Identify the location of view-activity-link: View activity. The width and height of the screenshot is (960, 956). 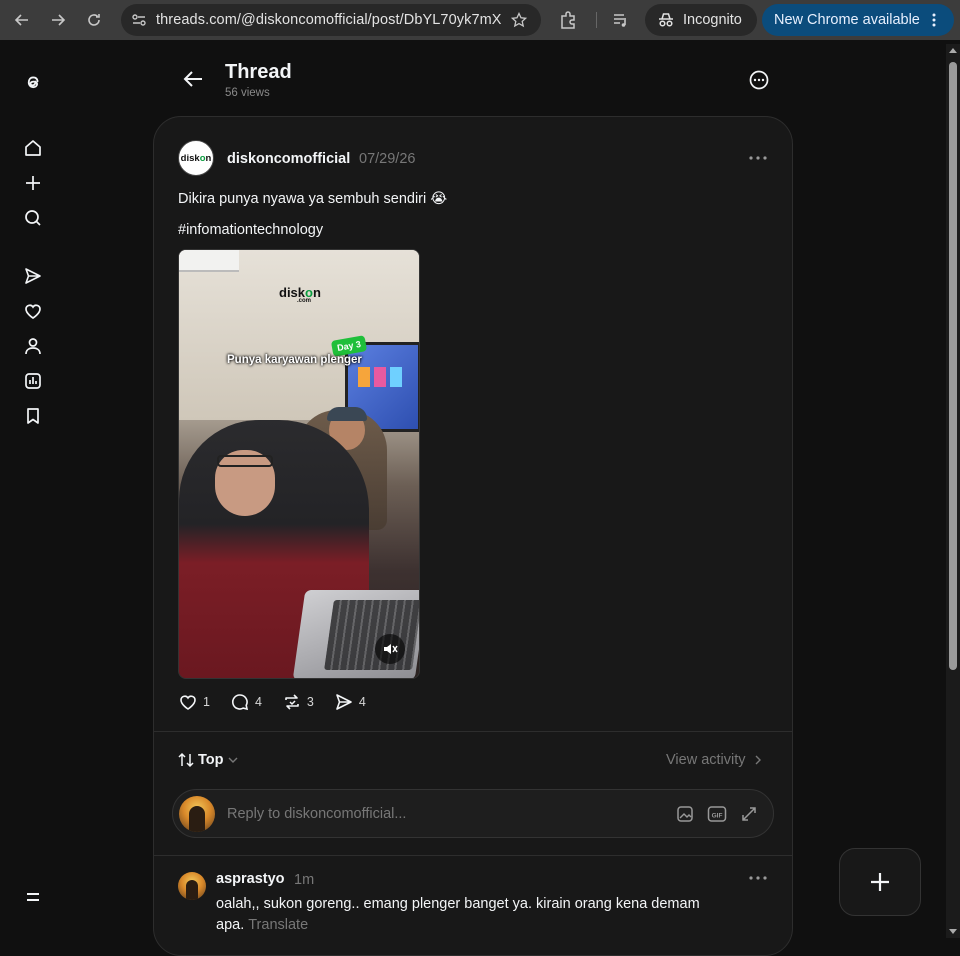
(714, 760).